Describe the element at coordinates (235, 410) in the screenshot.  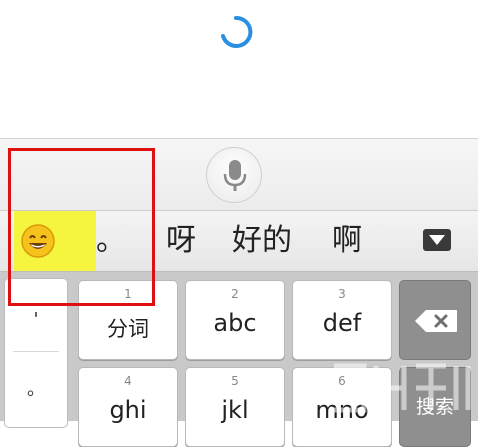
I see `key-label: jkl` at that location.